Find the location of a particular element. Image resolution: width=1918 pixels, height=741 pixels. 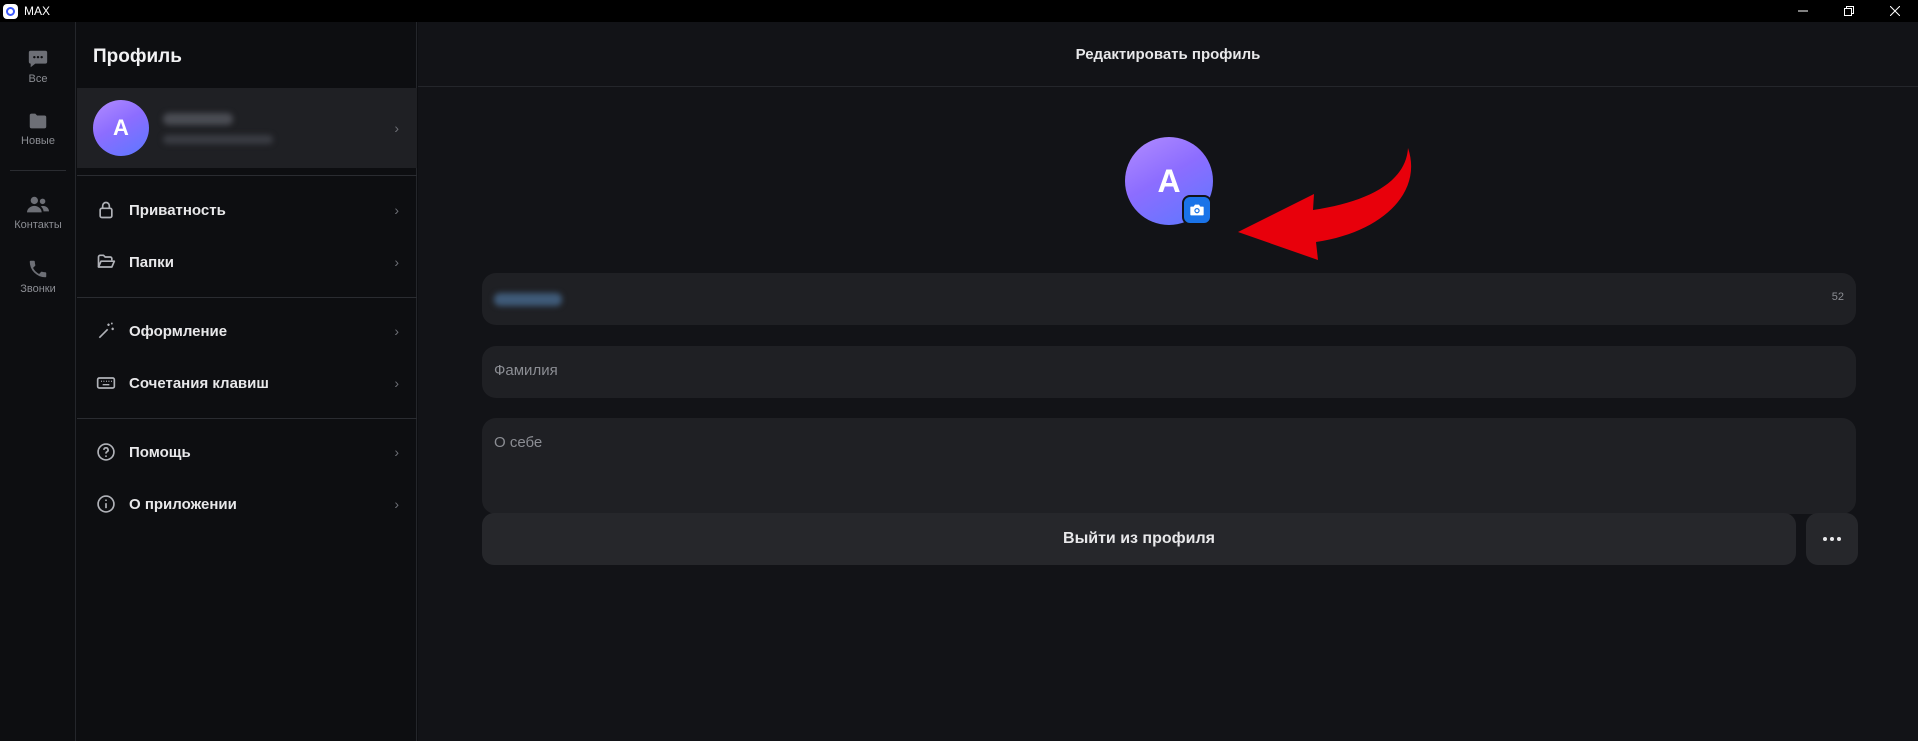

menu-item-help: Помощь › is located at coordinates (247, 452).